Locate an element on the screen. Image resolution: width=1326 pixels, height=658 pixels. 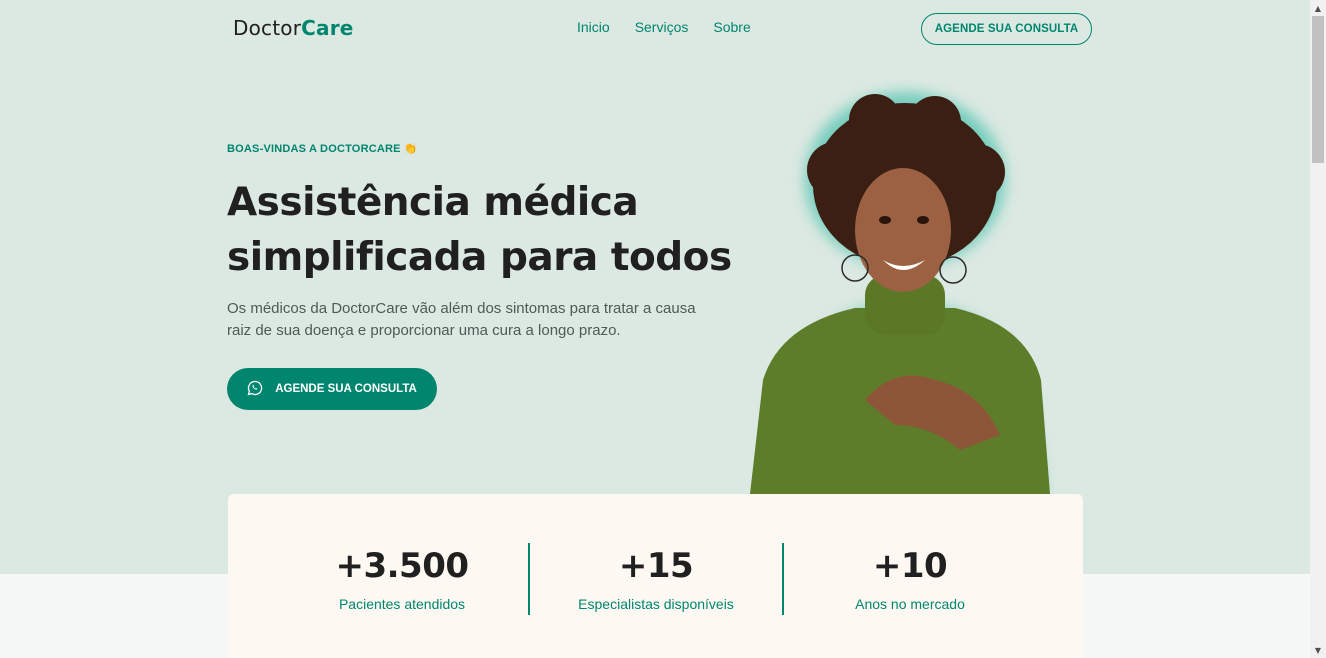
stat-patients: +3.500 Pacientes atendidos is located at coordinates (402, 577).